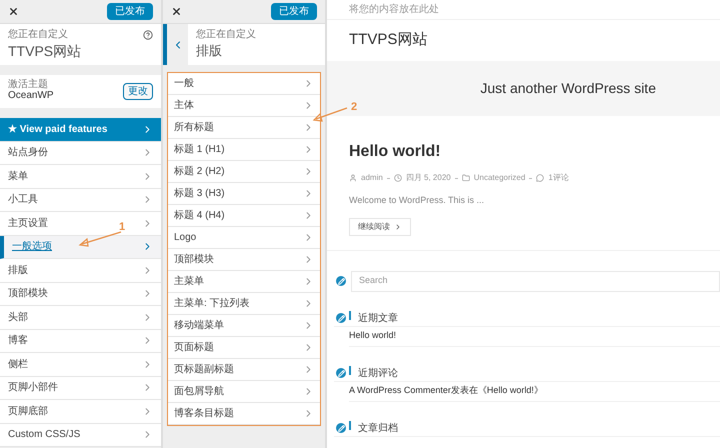 The width and height of the screenshot is (720, 448). What do you see at coordinates (523, 152) in the screenshot?
I see `post-title: Hello world!` at bounding box center [523, 152].